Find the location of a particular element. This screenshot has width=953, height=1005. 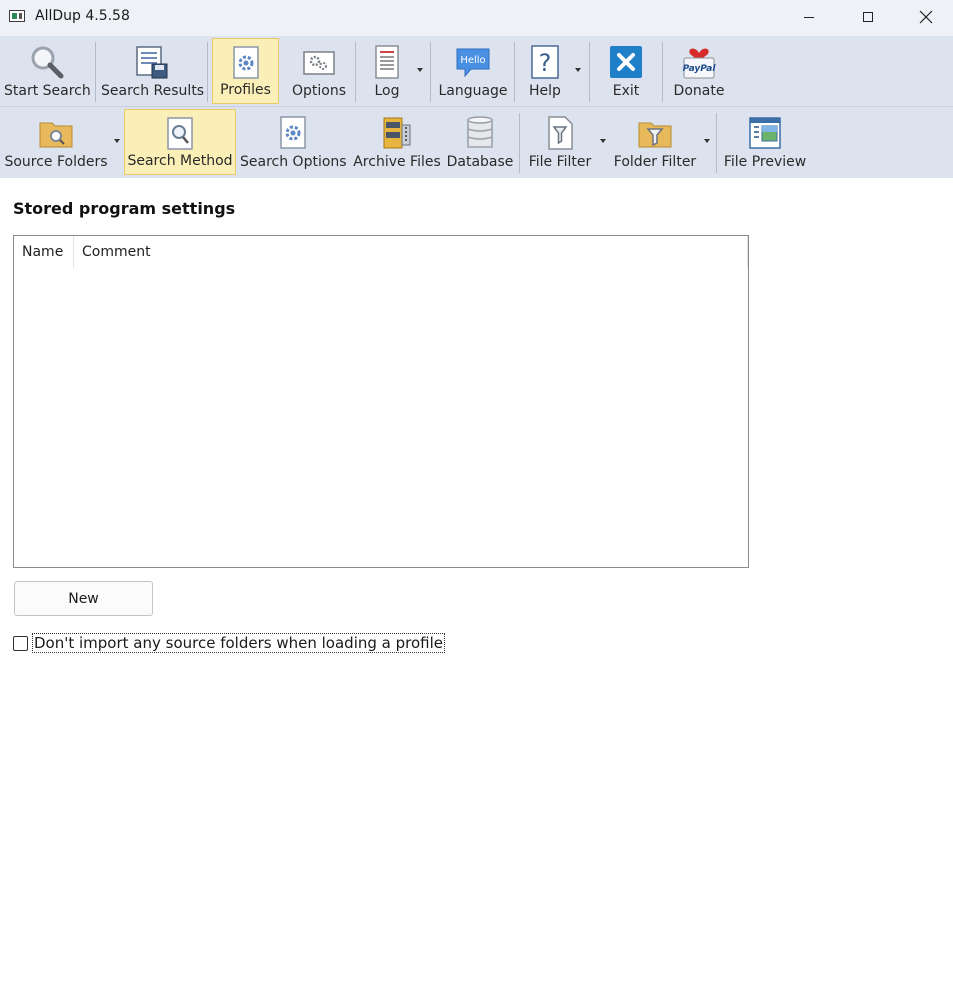

file-filter-button: File Filter is located at coordinates (560, 142).